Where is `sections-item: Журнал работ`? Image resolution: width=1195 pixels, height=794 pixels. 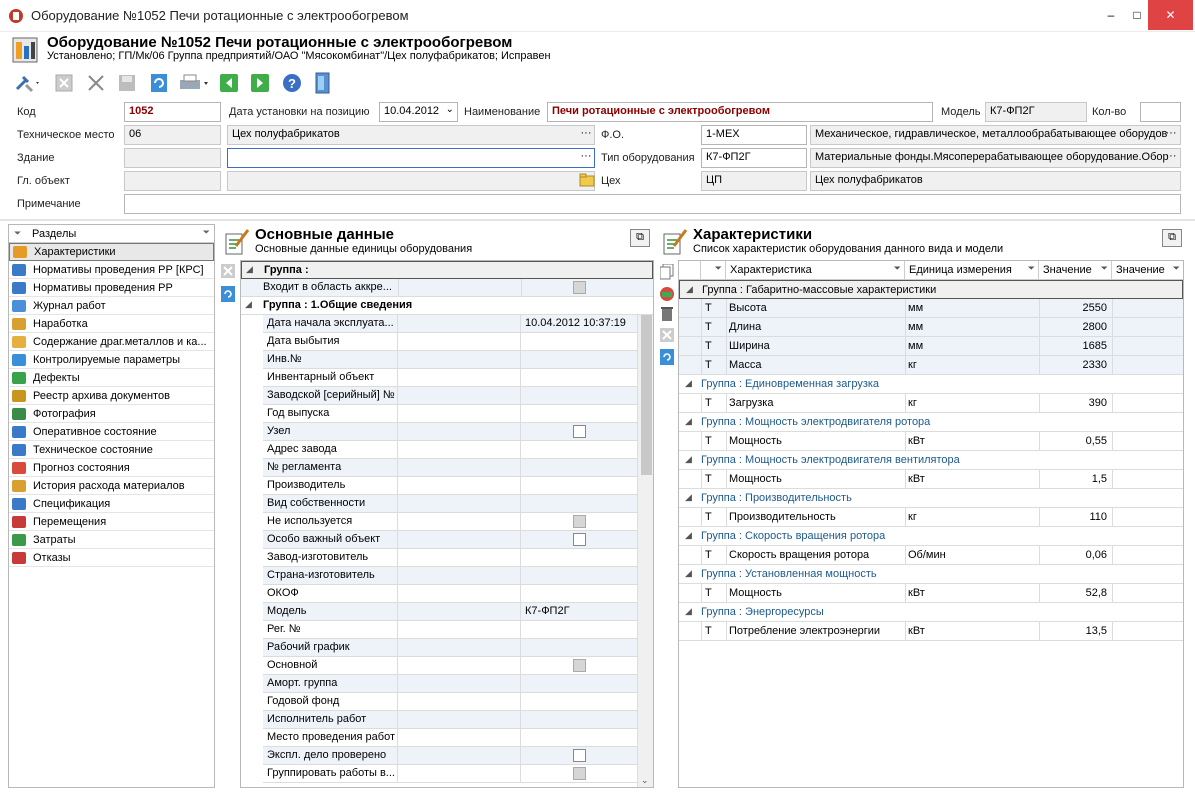 sections-item: Журнал работ is located at coordinates (111, 306).